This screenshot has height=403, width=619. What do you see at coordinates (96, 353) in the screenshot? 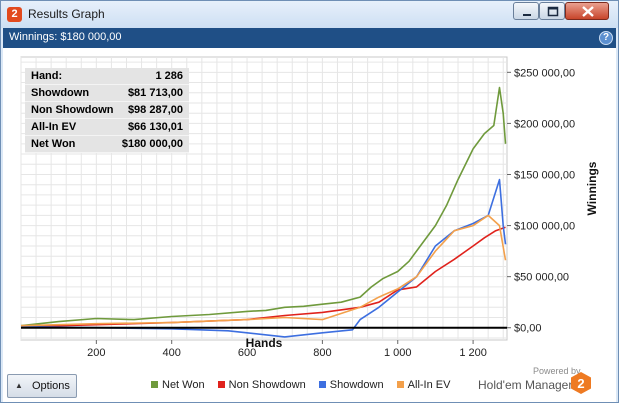
I see `x-tick-label: 200` at bounding box center [96, 353].